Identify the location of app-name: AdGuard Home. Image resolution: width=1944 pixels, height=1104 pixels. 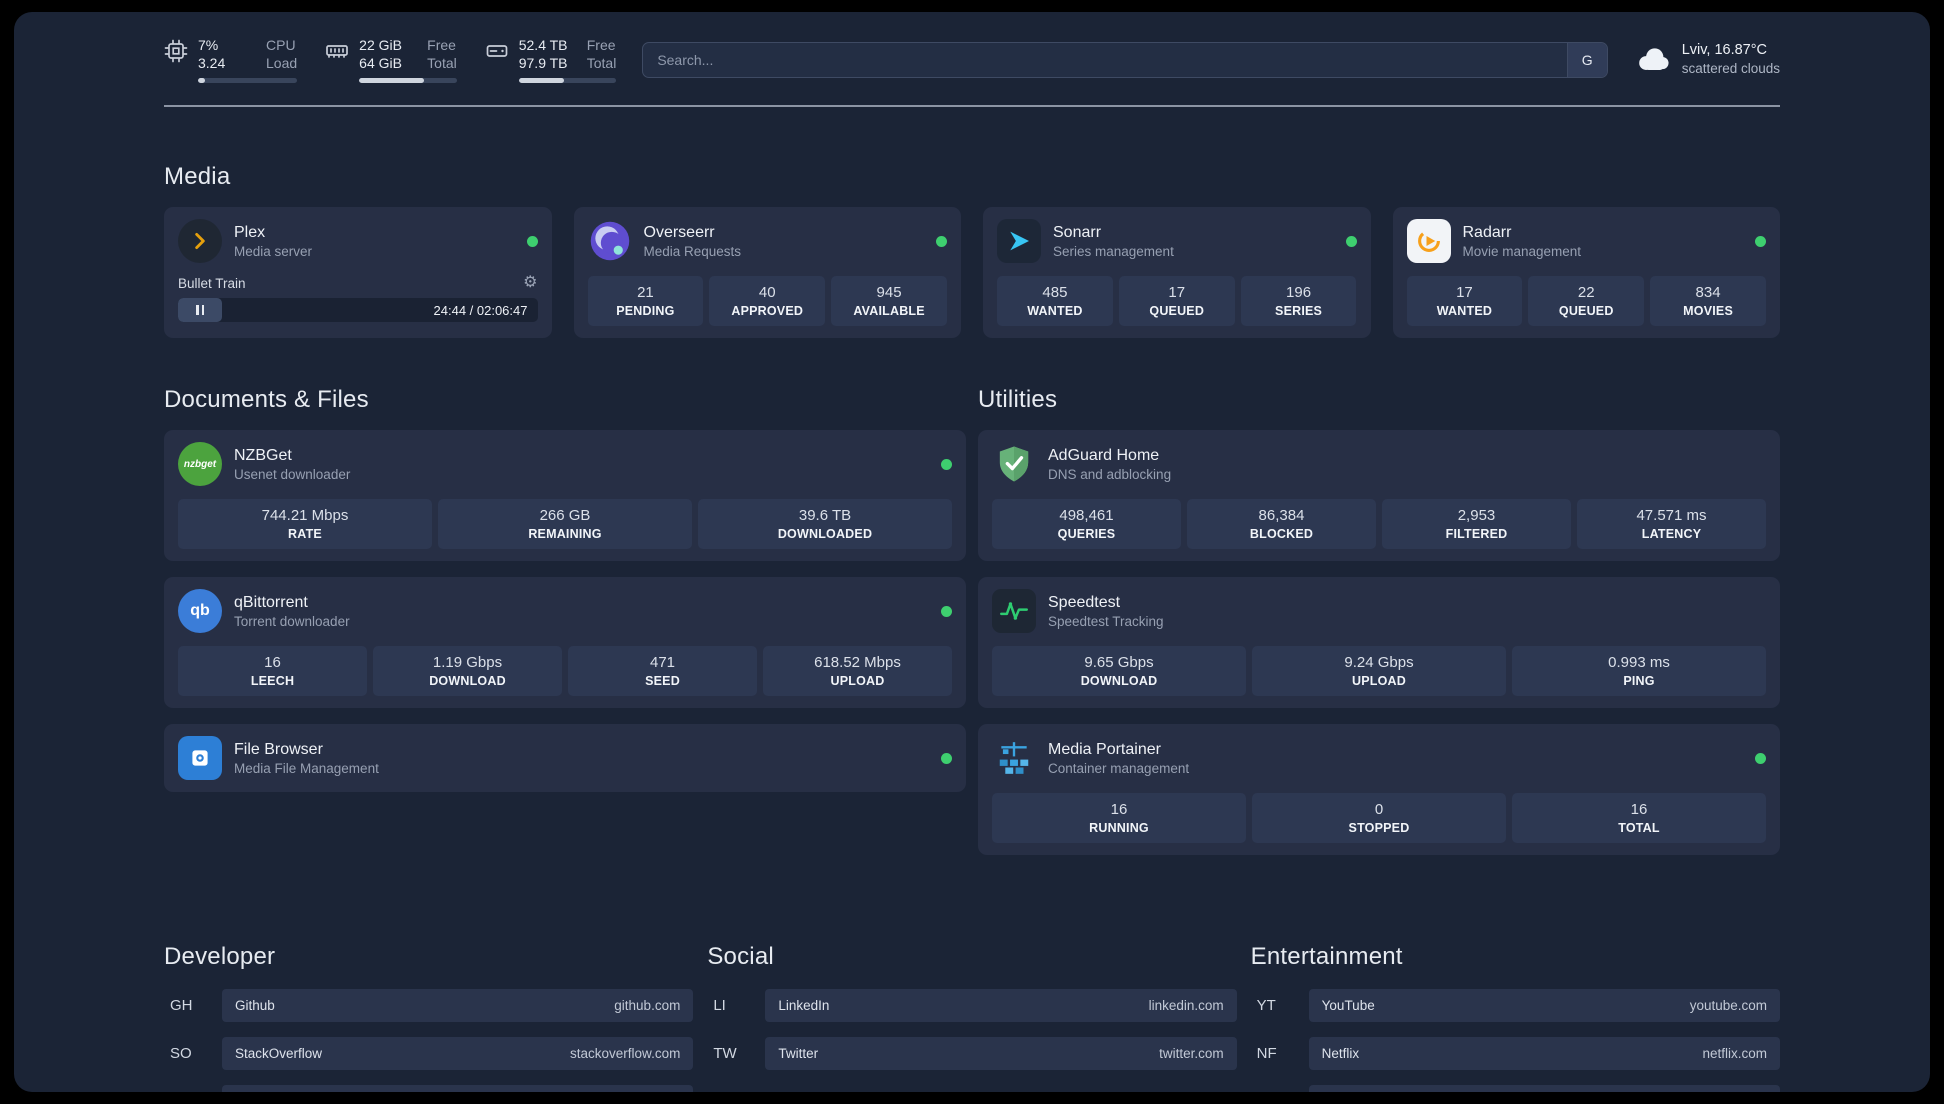
(1104, 455).